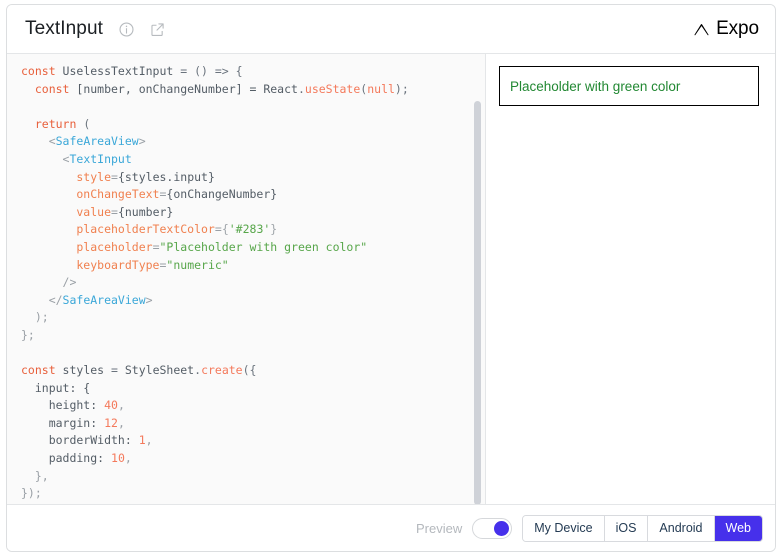 The height and width of the screenshot is (558, 782). I want to click on code-token: ({, so click(249, 370).